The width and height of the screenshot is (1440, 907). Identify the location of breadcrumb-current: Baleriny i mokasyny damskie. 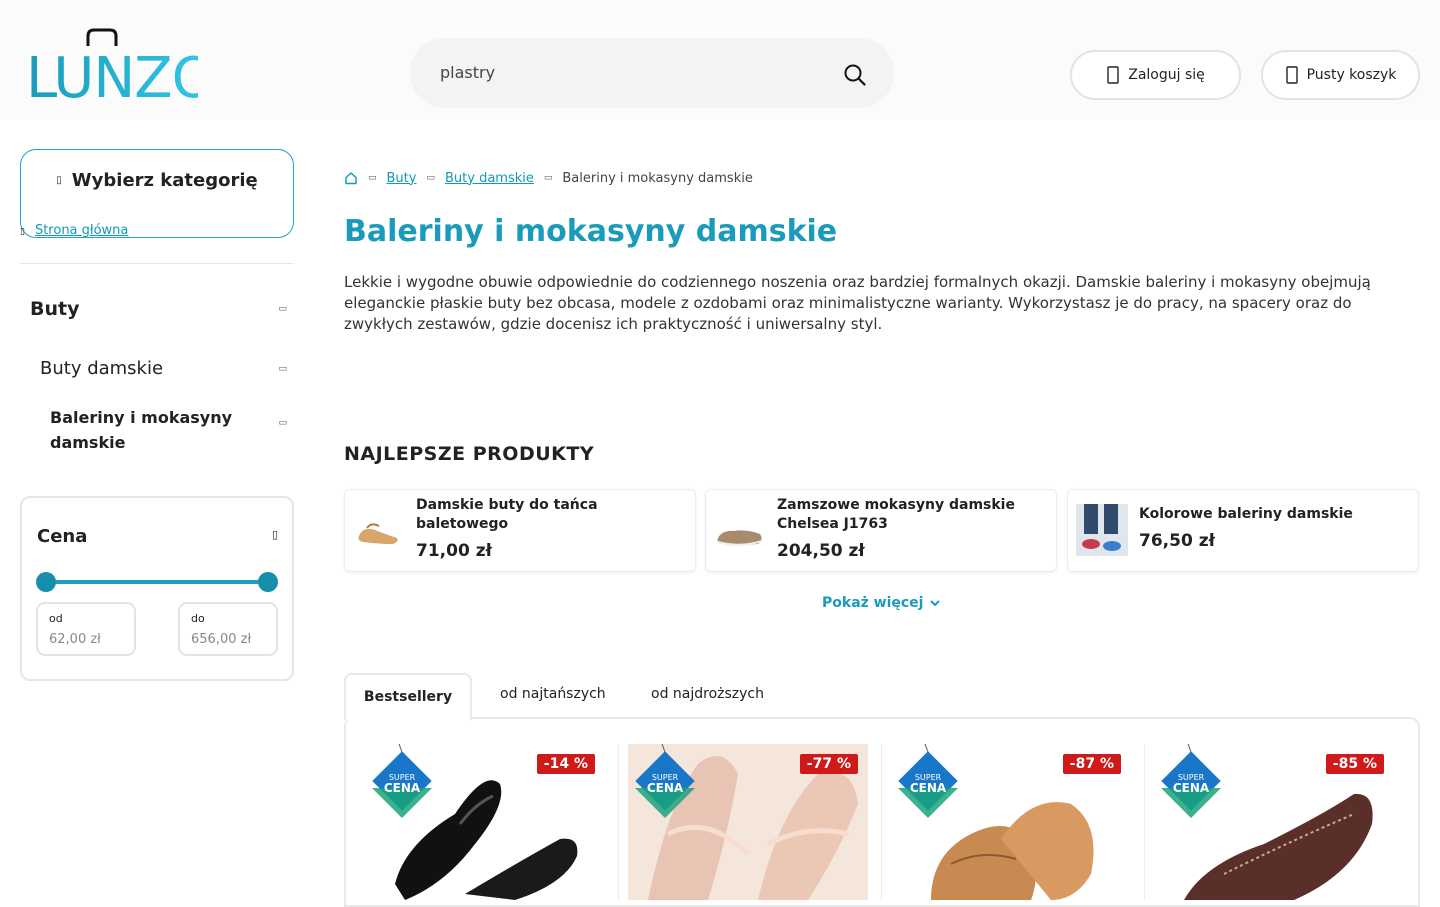
(657, 178).